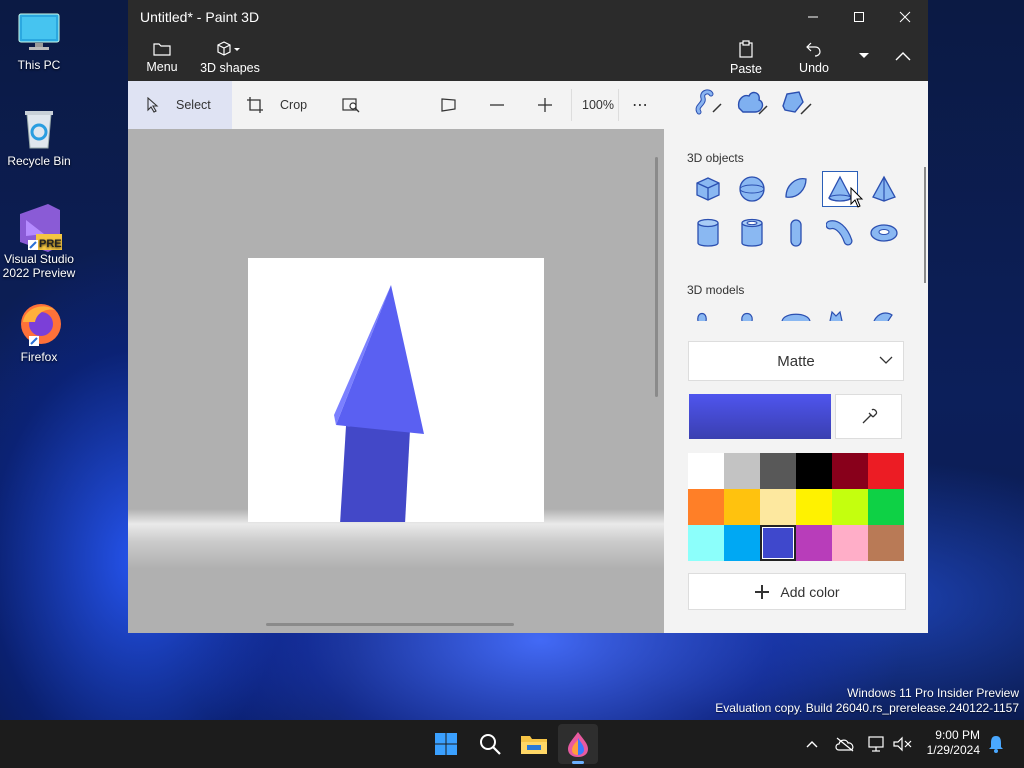 The image size is (1024, 768). Describe the element at coordinates (162, 49) in the screenshot. I see `folder-icon` at that location.